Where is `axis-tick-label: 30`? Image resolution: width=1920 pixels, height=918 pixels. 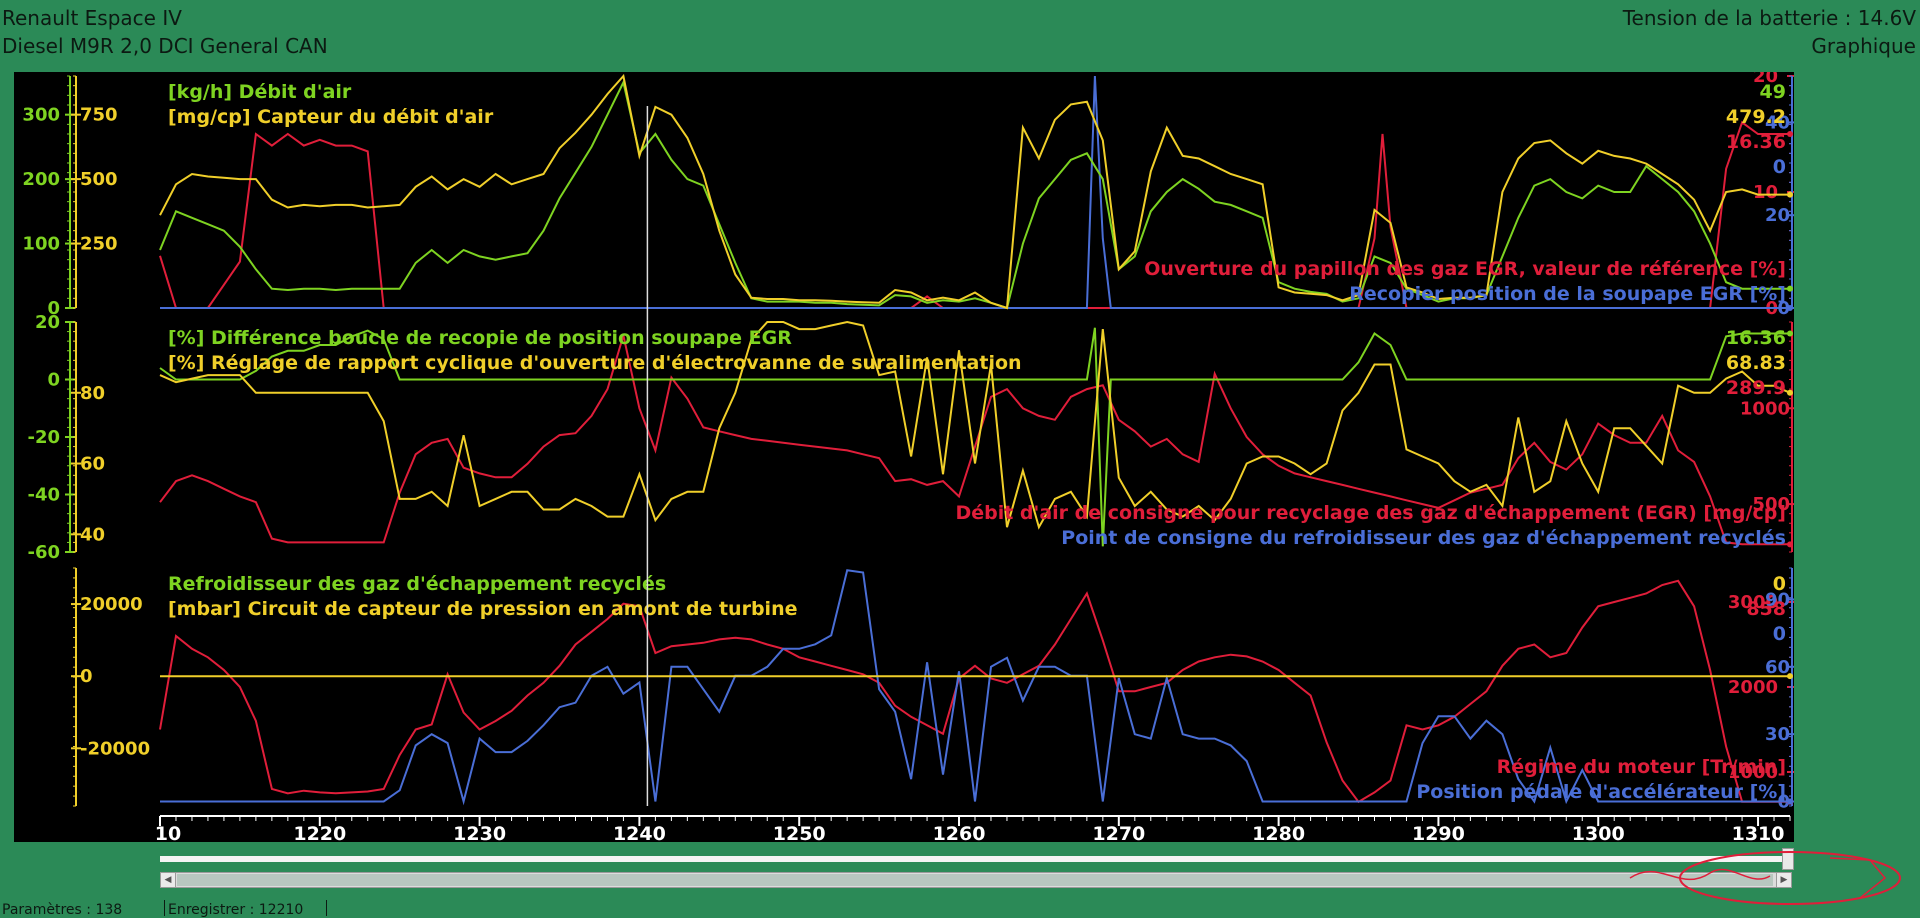 axis-tick-label: 30 is located at coordinates (1777, 734).